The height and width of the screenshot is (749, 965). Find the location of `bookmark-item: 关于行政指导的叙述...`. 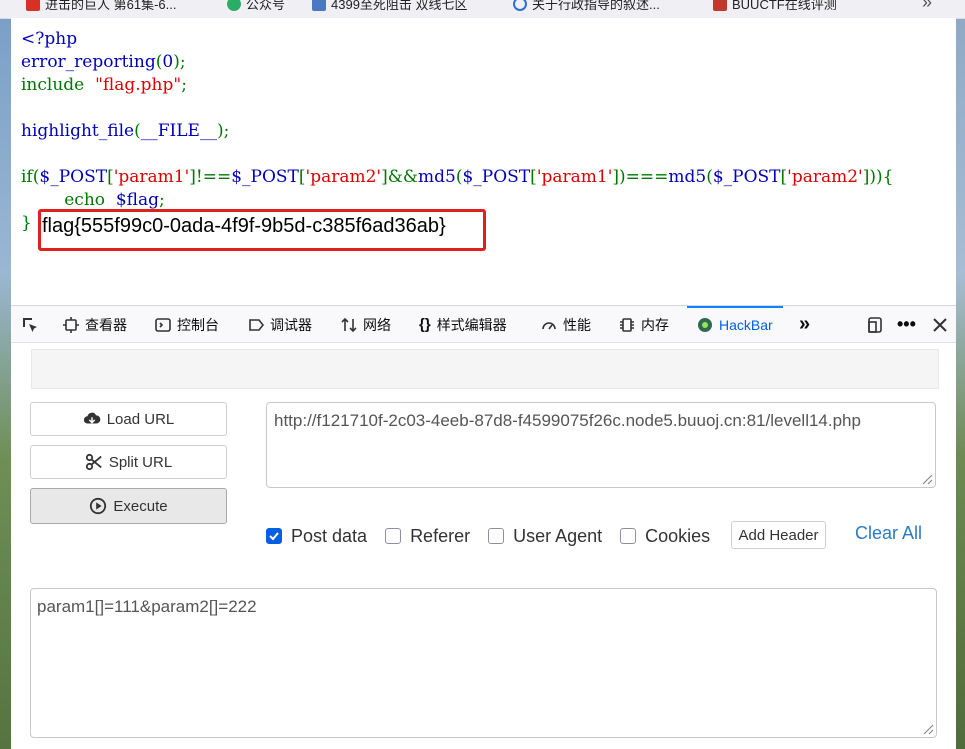

bookmark-item: 关于行政指导的叙述... is located at coordinates (586, 6).